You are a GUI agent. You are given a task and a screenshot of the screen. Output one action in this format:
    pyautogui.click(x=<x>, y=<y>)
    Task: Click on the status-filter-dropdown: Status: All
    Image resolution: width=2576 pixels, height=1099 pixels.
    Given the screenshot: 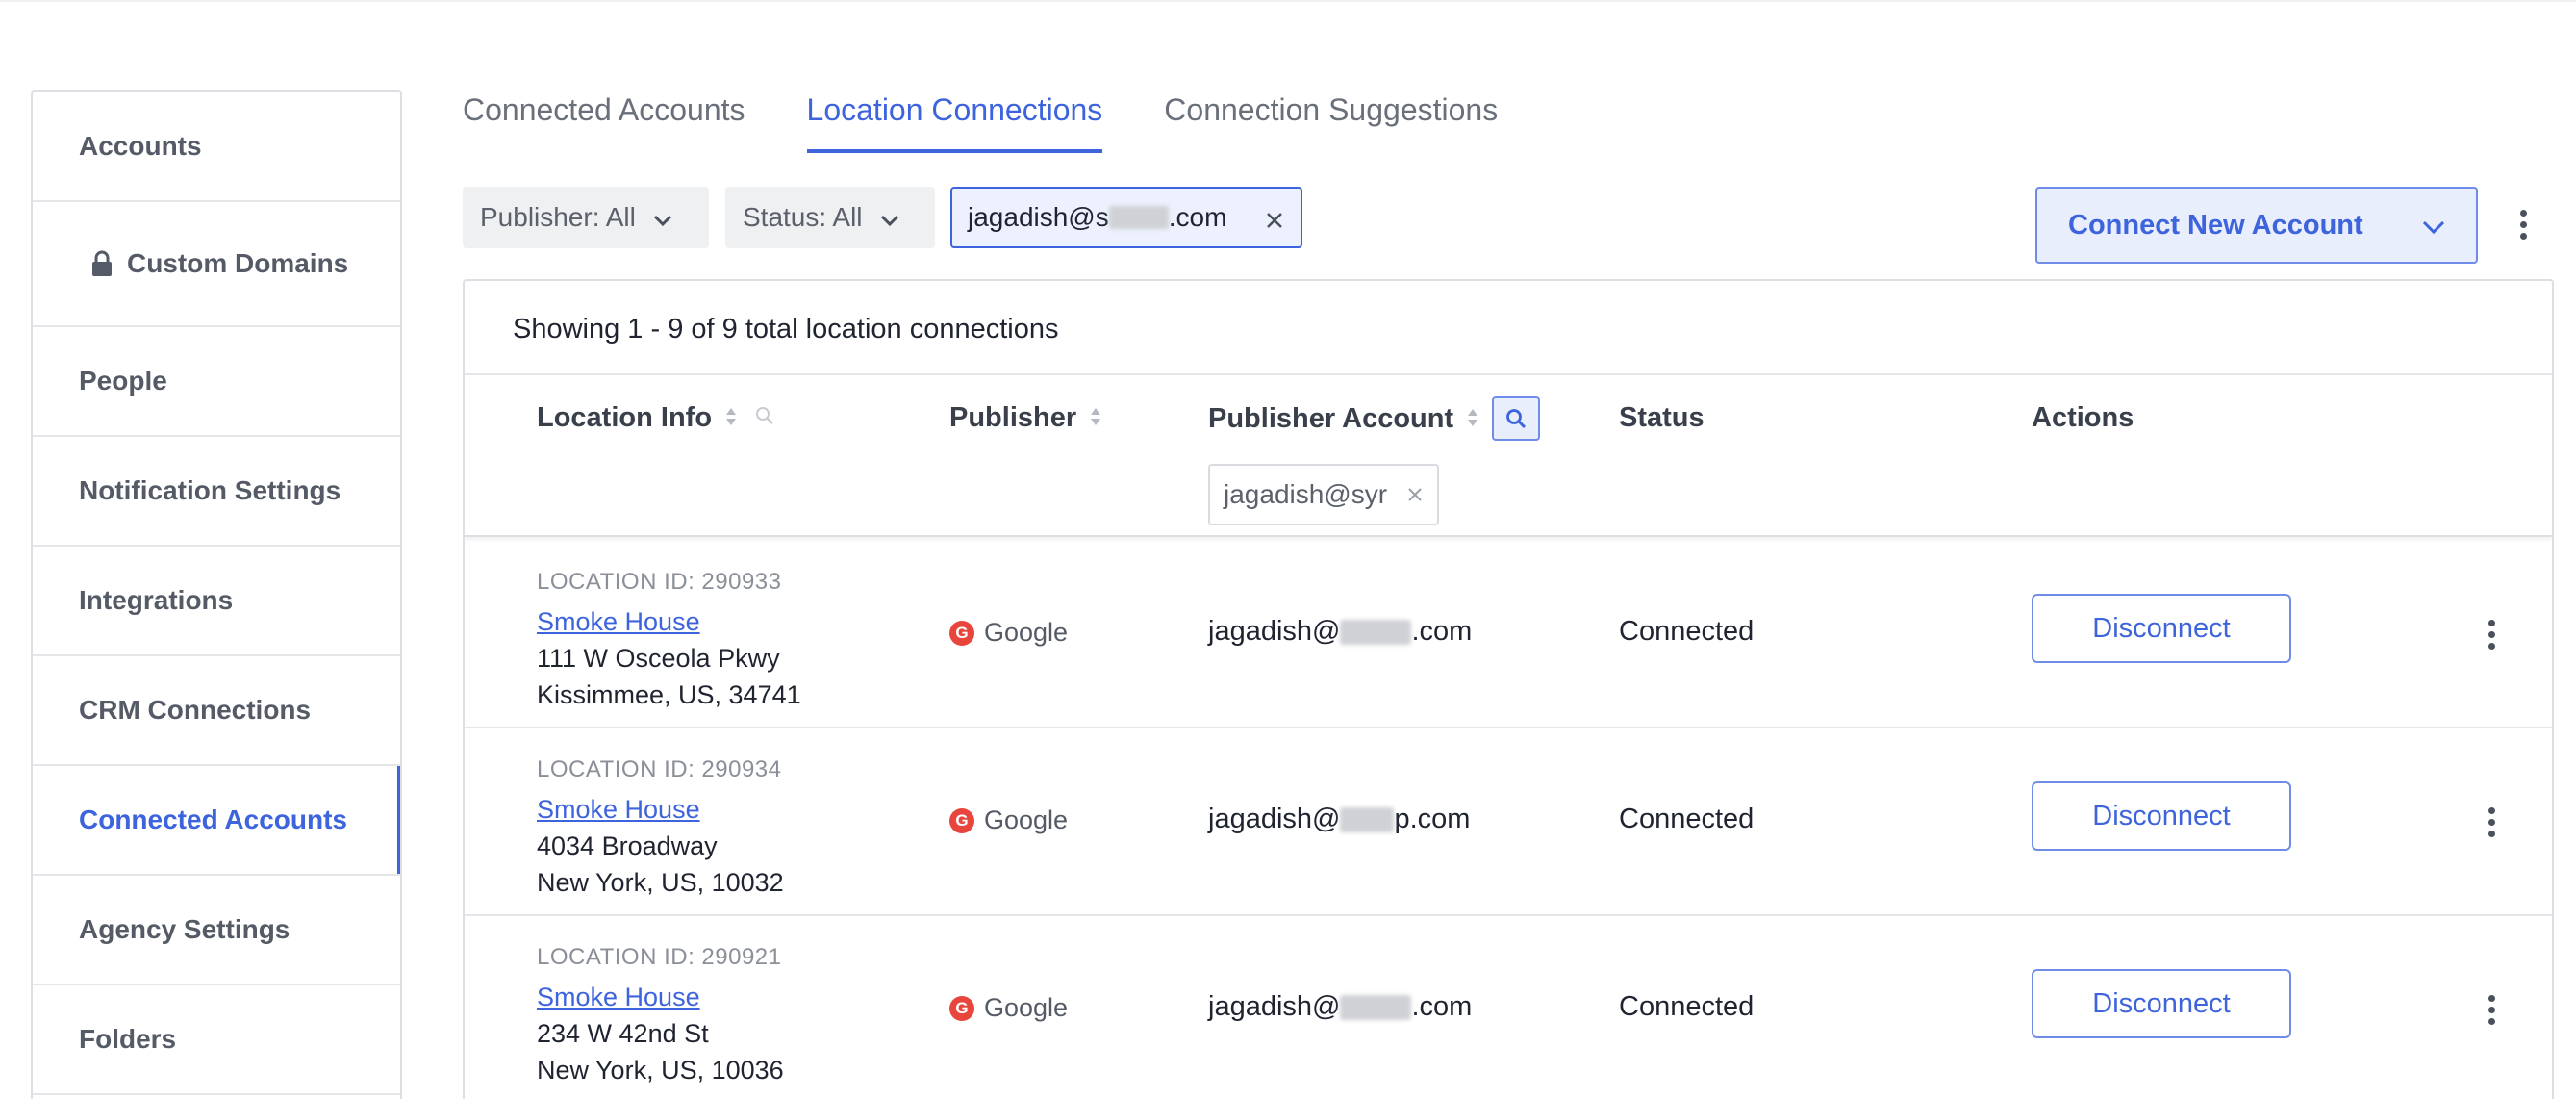 What is the action you would take?
    pyautogui.click(x=830, y=217)
    